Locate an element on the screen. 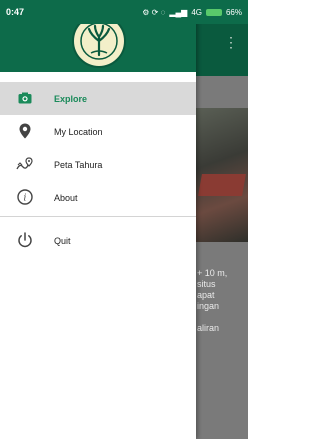 This screenshot has width=320, height=439. status-icons: ⚙ ⟳ ◌ ▂▄▆ 4G 66% is located at coordinates (192, 12).